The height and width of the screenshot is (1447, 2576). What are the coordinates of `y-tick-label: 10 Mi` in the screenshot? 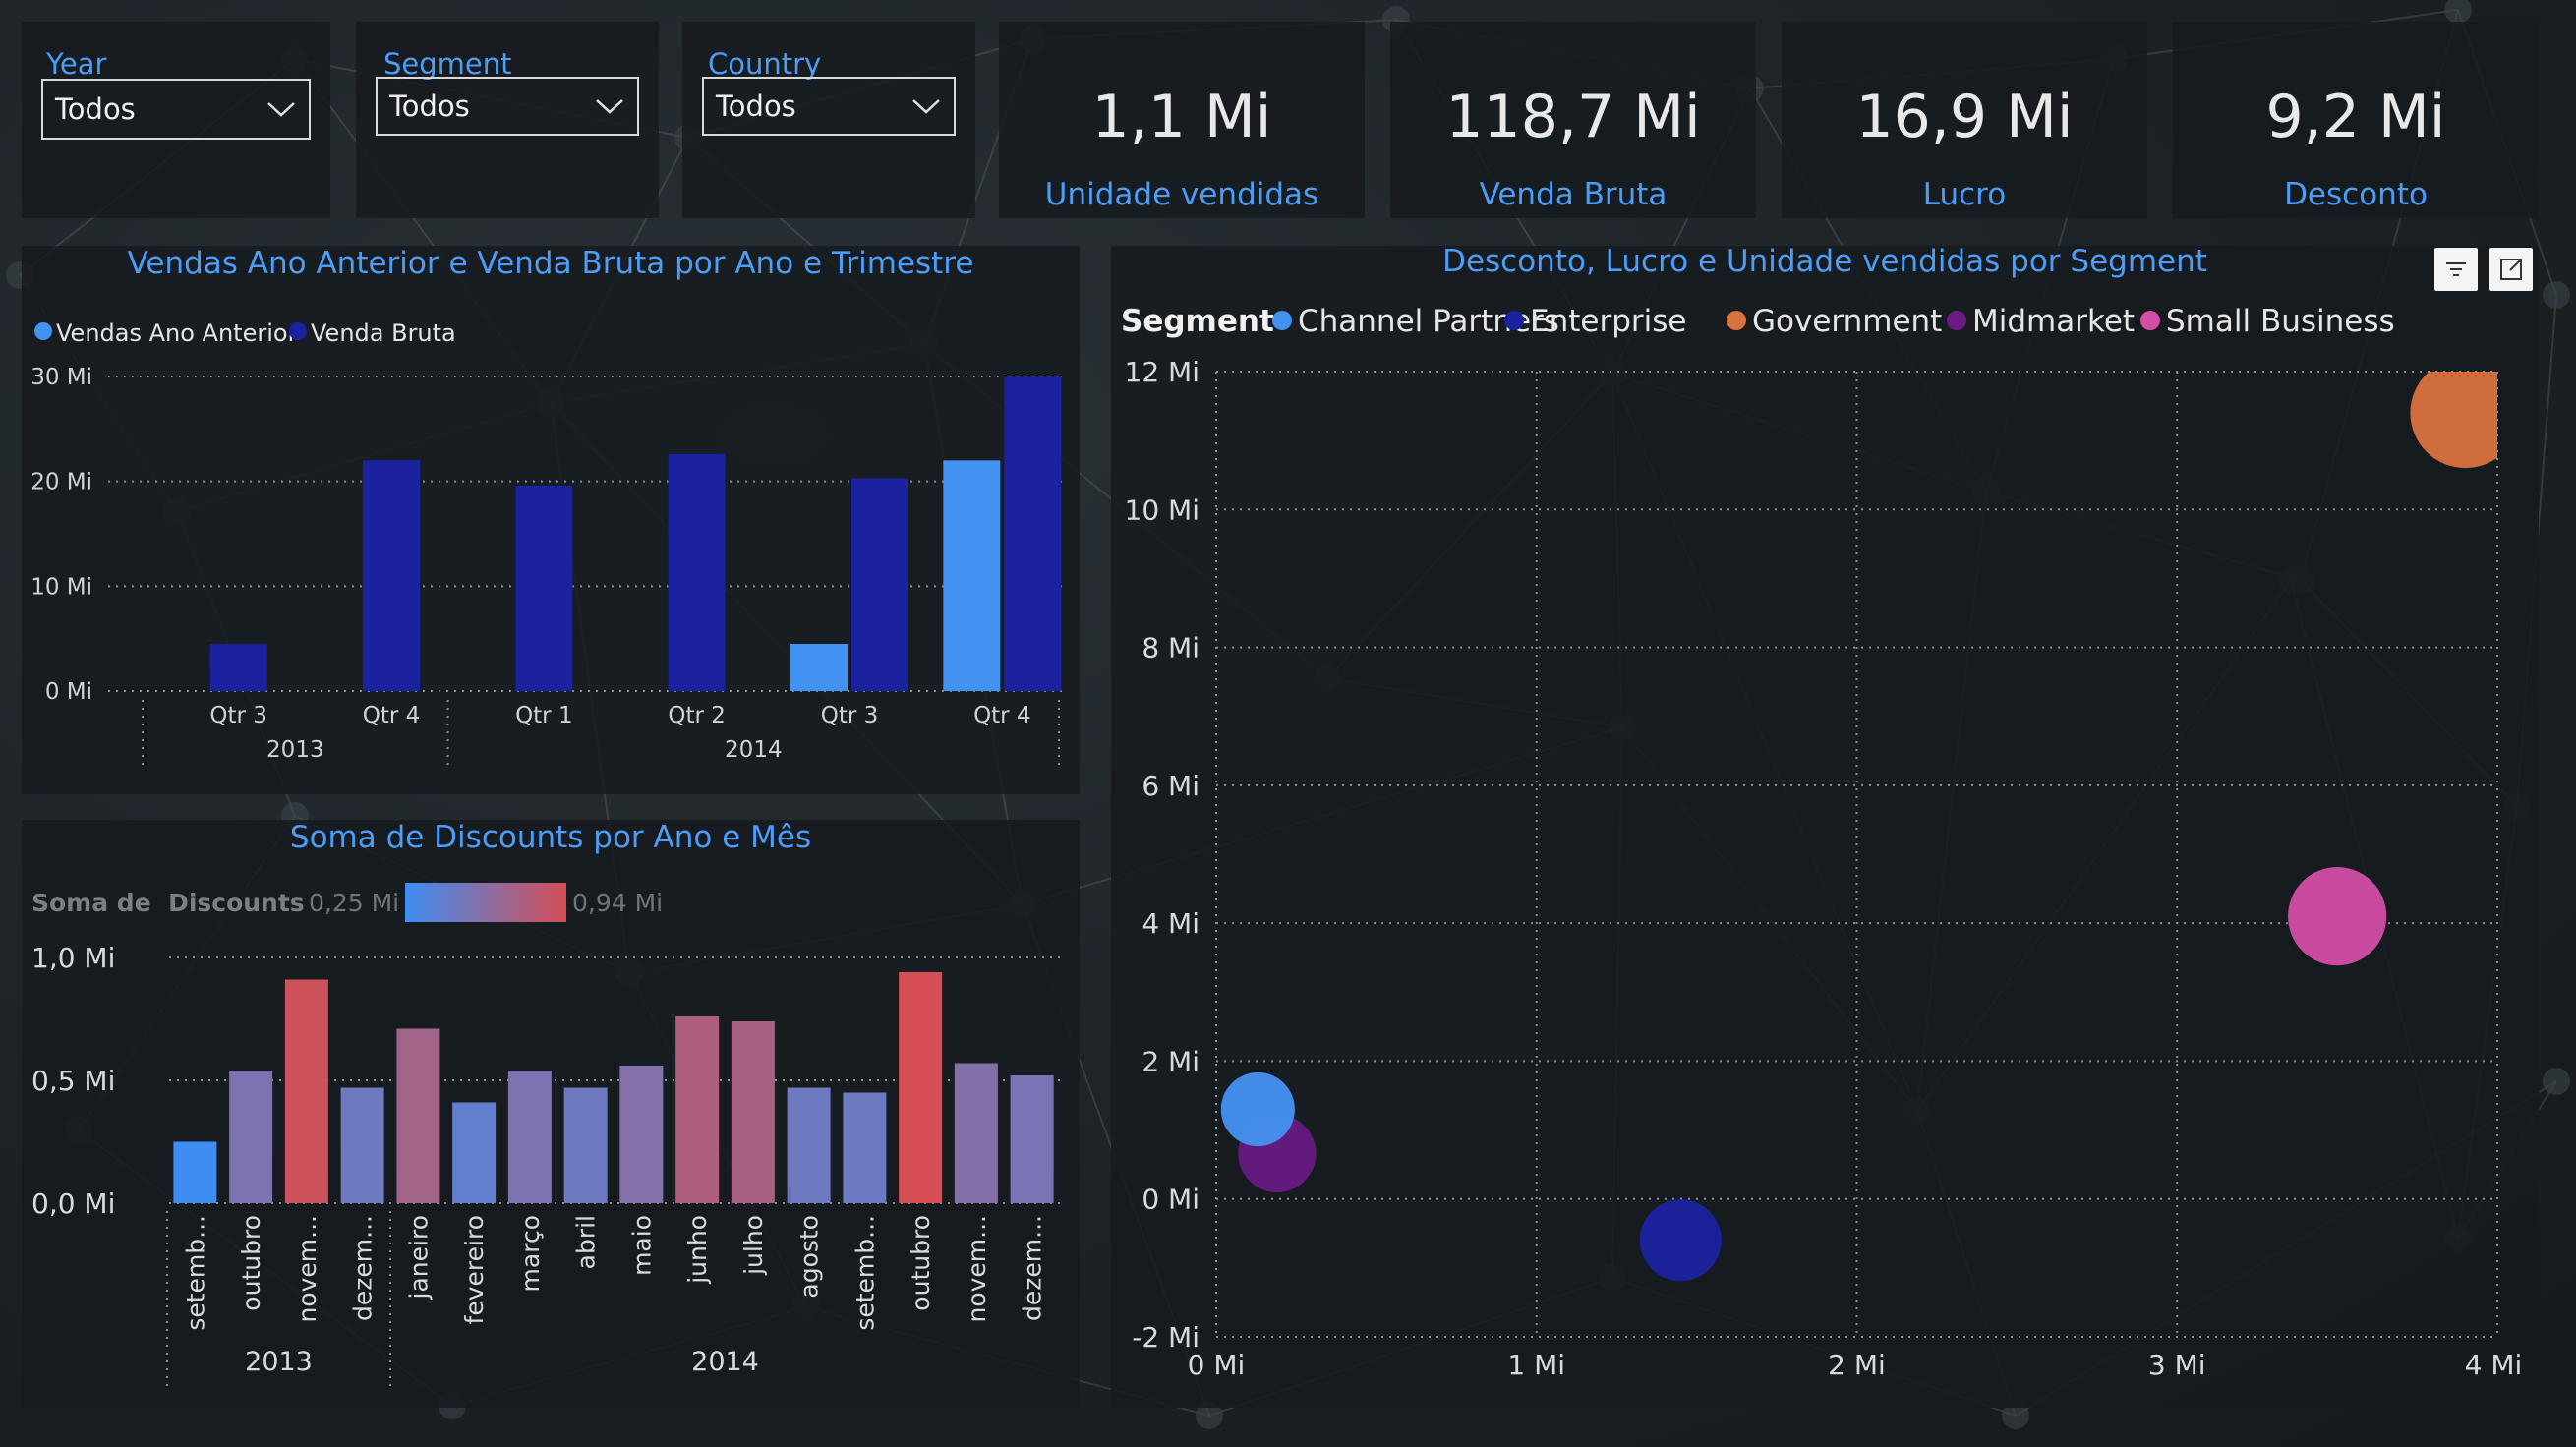 It's located at (61, 587).